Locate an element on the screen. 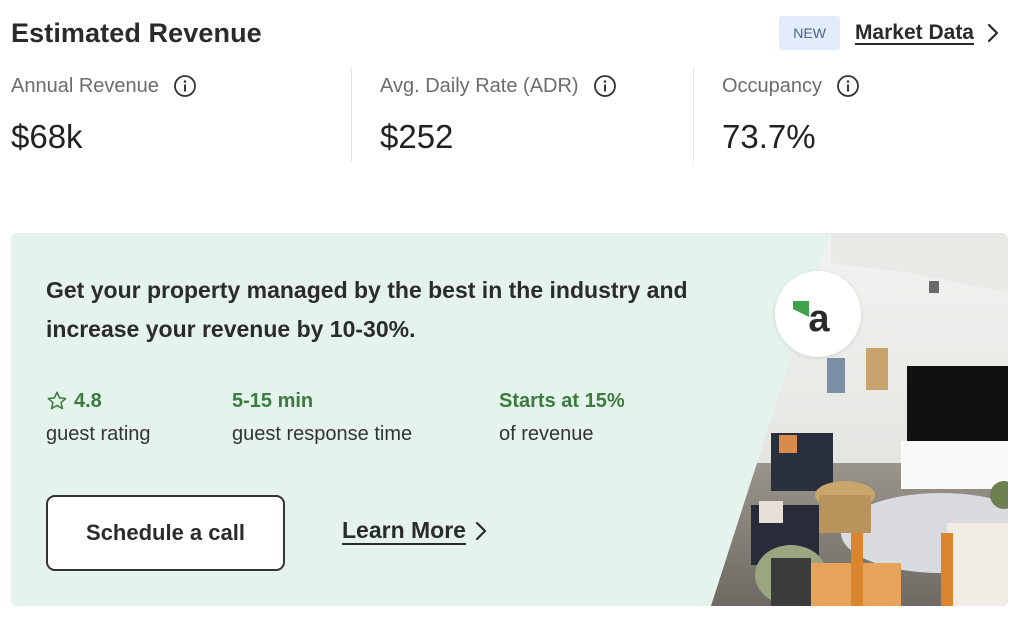  new-badge: NEW is located at coordinates (809, 33).